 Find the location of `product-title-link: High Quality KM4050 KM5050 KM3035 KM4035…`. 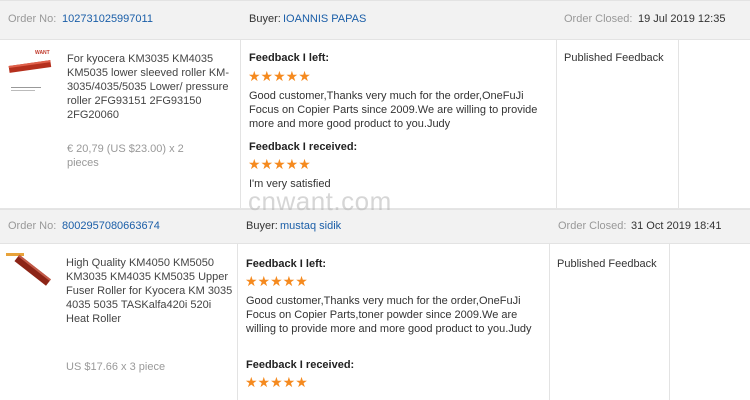

product-title-link: High Quality KM4050 KM5050 KM3035 KM4035… is located at coordinates (150, 291).